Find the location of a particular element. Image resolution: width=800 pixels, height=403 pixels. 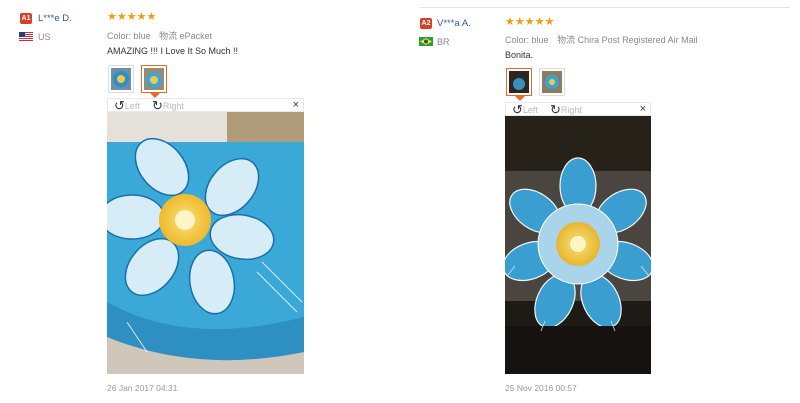

review-thumbnail-2-selected is located at coordinates (154, 79).